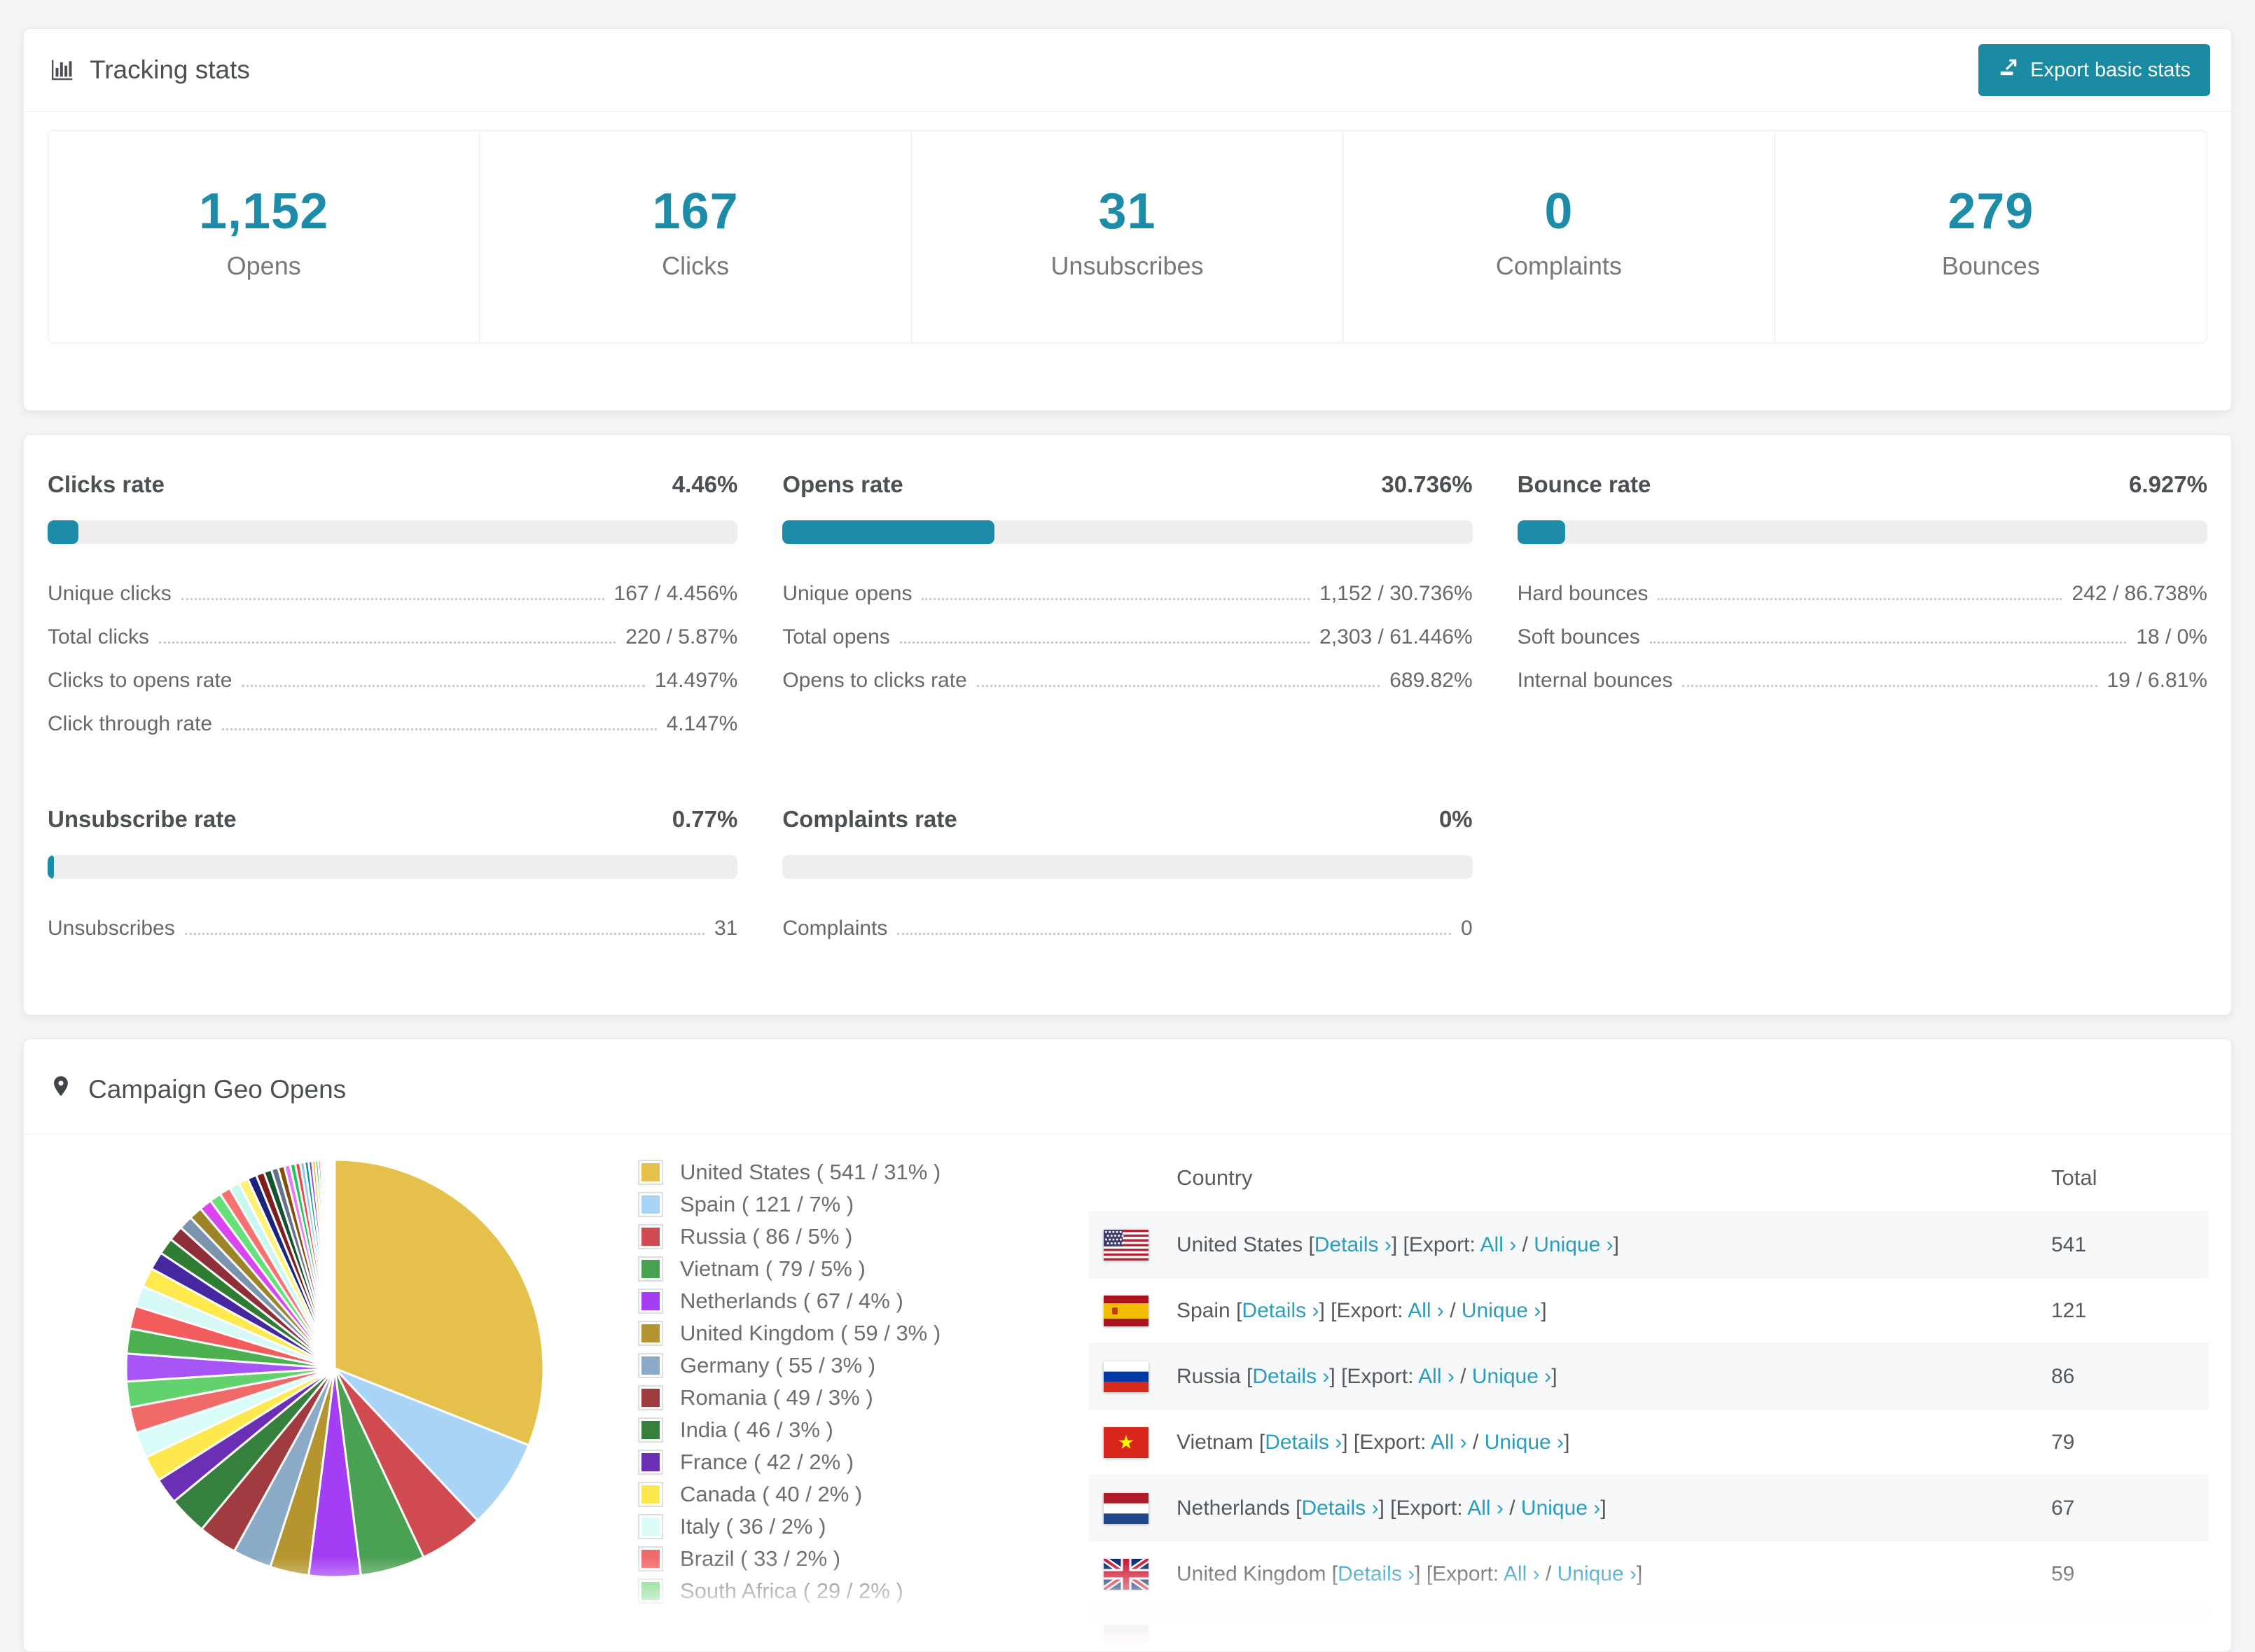  Describe the element at coordinates (777, 1365) in the screenshot. I see `legend-label: Germany ( 55 / 3% )` at that location.